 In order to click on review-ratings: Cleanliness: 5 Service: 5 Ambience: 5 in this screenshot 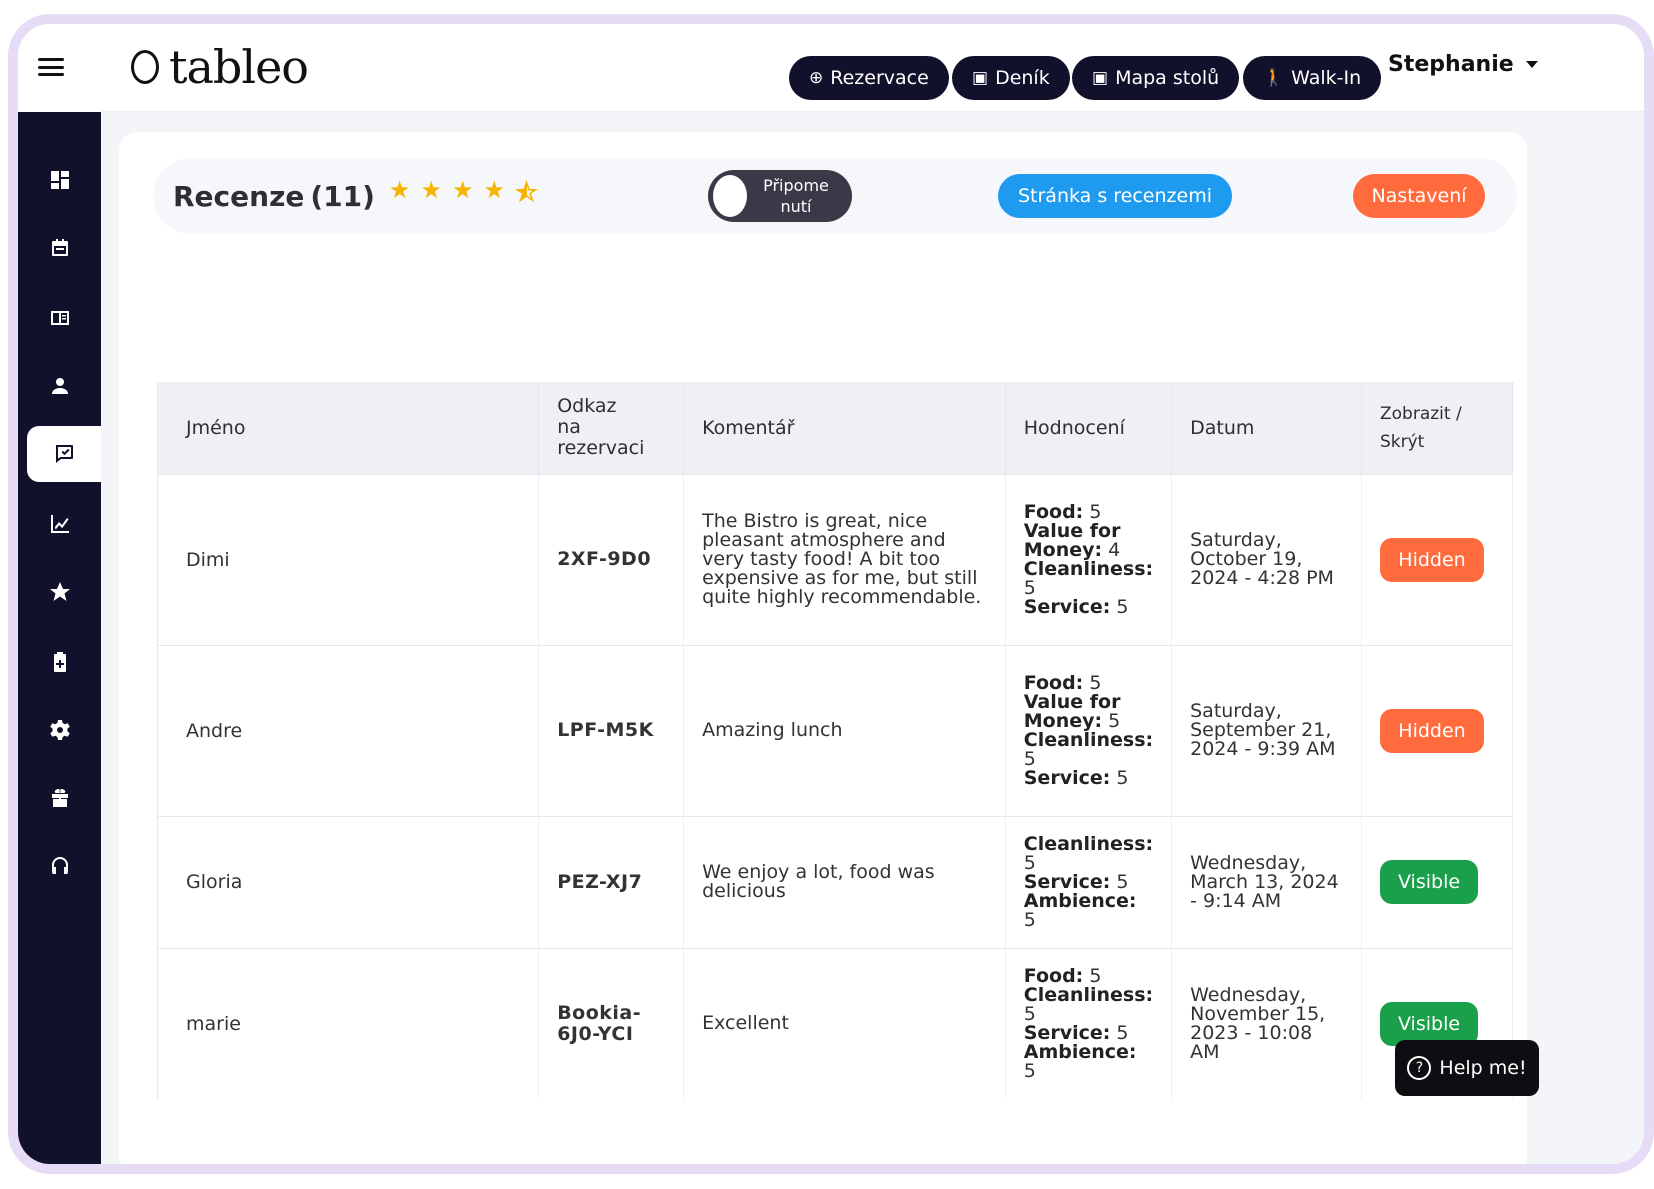, I will do `click(1089, 881)`.